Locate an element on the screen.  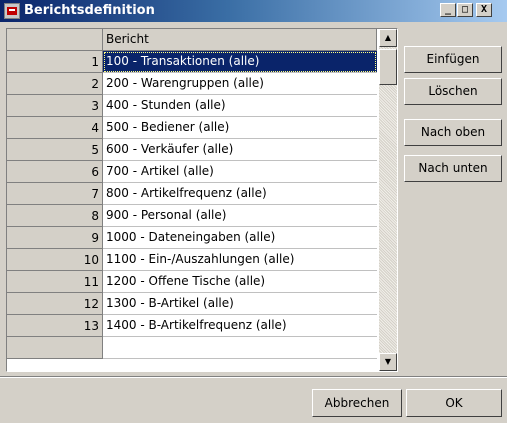
report-cell: 1100 - Ein-/Auszahlungen (alle) is located at coordinates (240, 260).